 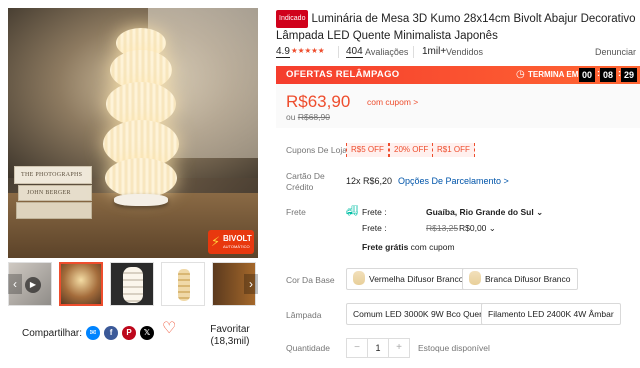 I want to click on color-label: Cor Da Base, so click(x=310, y=280).